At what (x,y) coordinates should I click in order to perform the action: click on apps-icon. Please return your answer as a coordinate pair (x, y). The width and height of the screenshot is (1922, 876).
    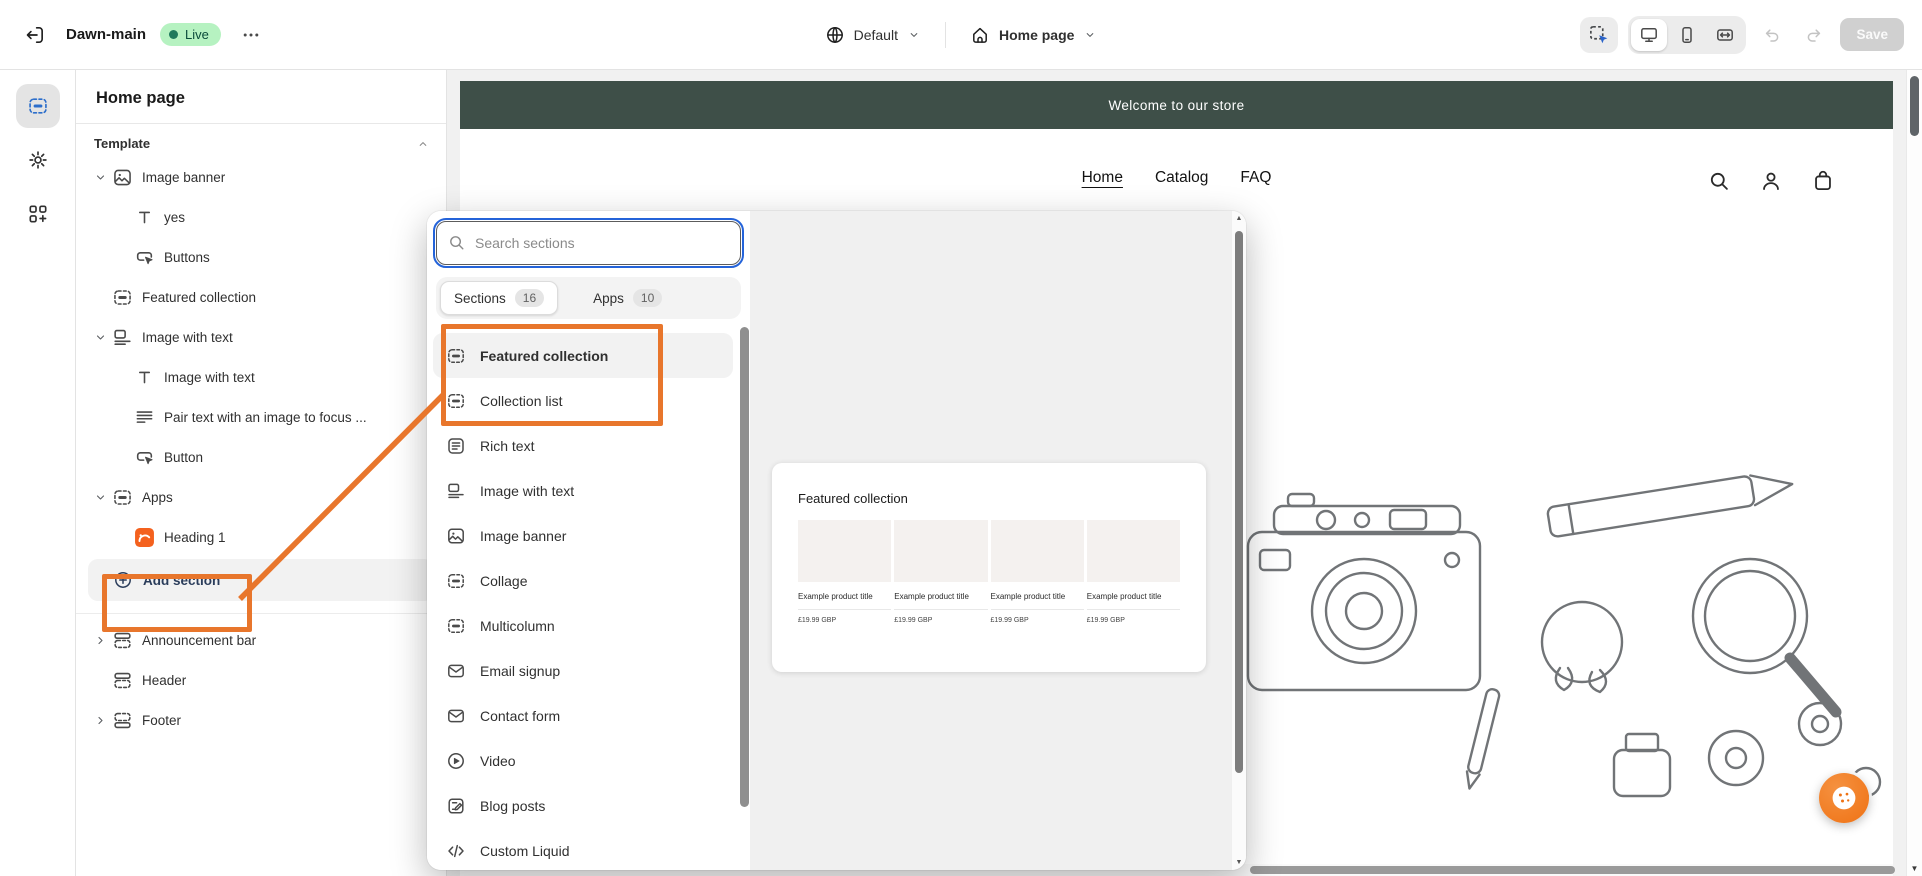
    Looking at the image, I should click on (38, 214).